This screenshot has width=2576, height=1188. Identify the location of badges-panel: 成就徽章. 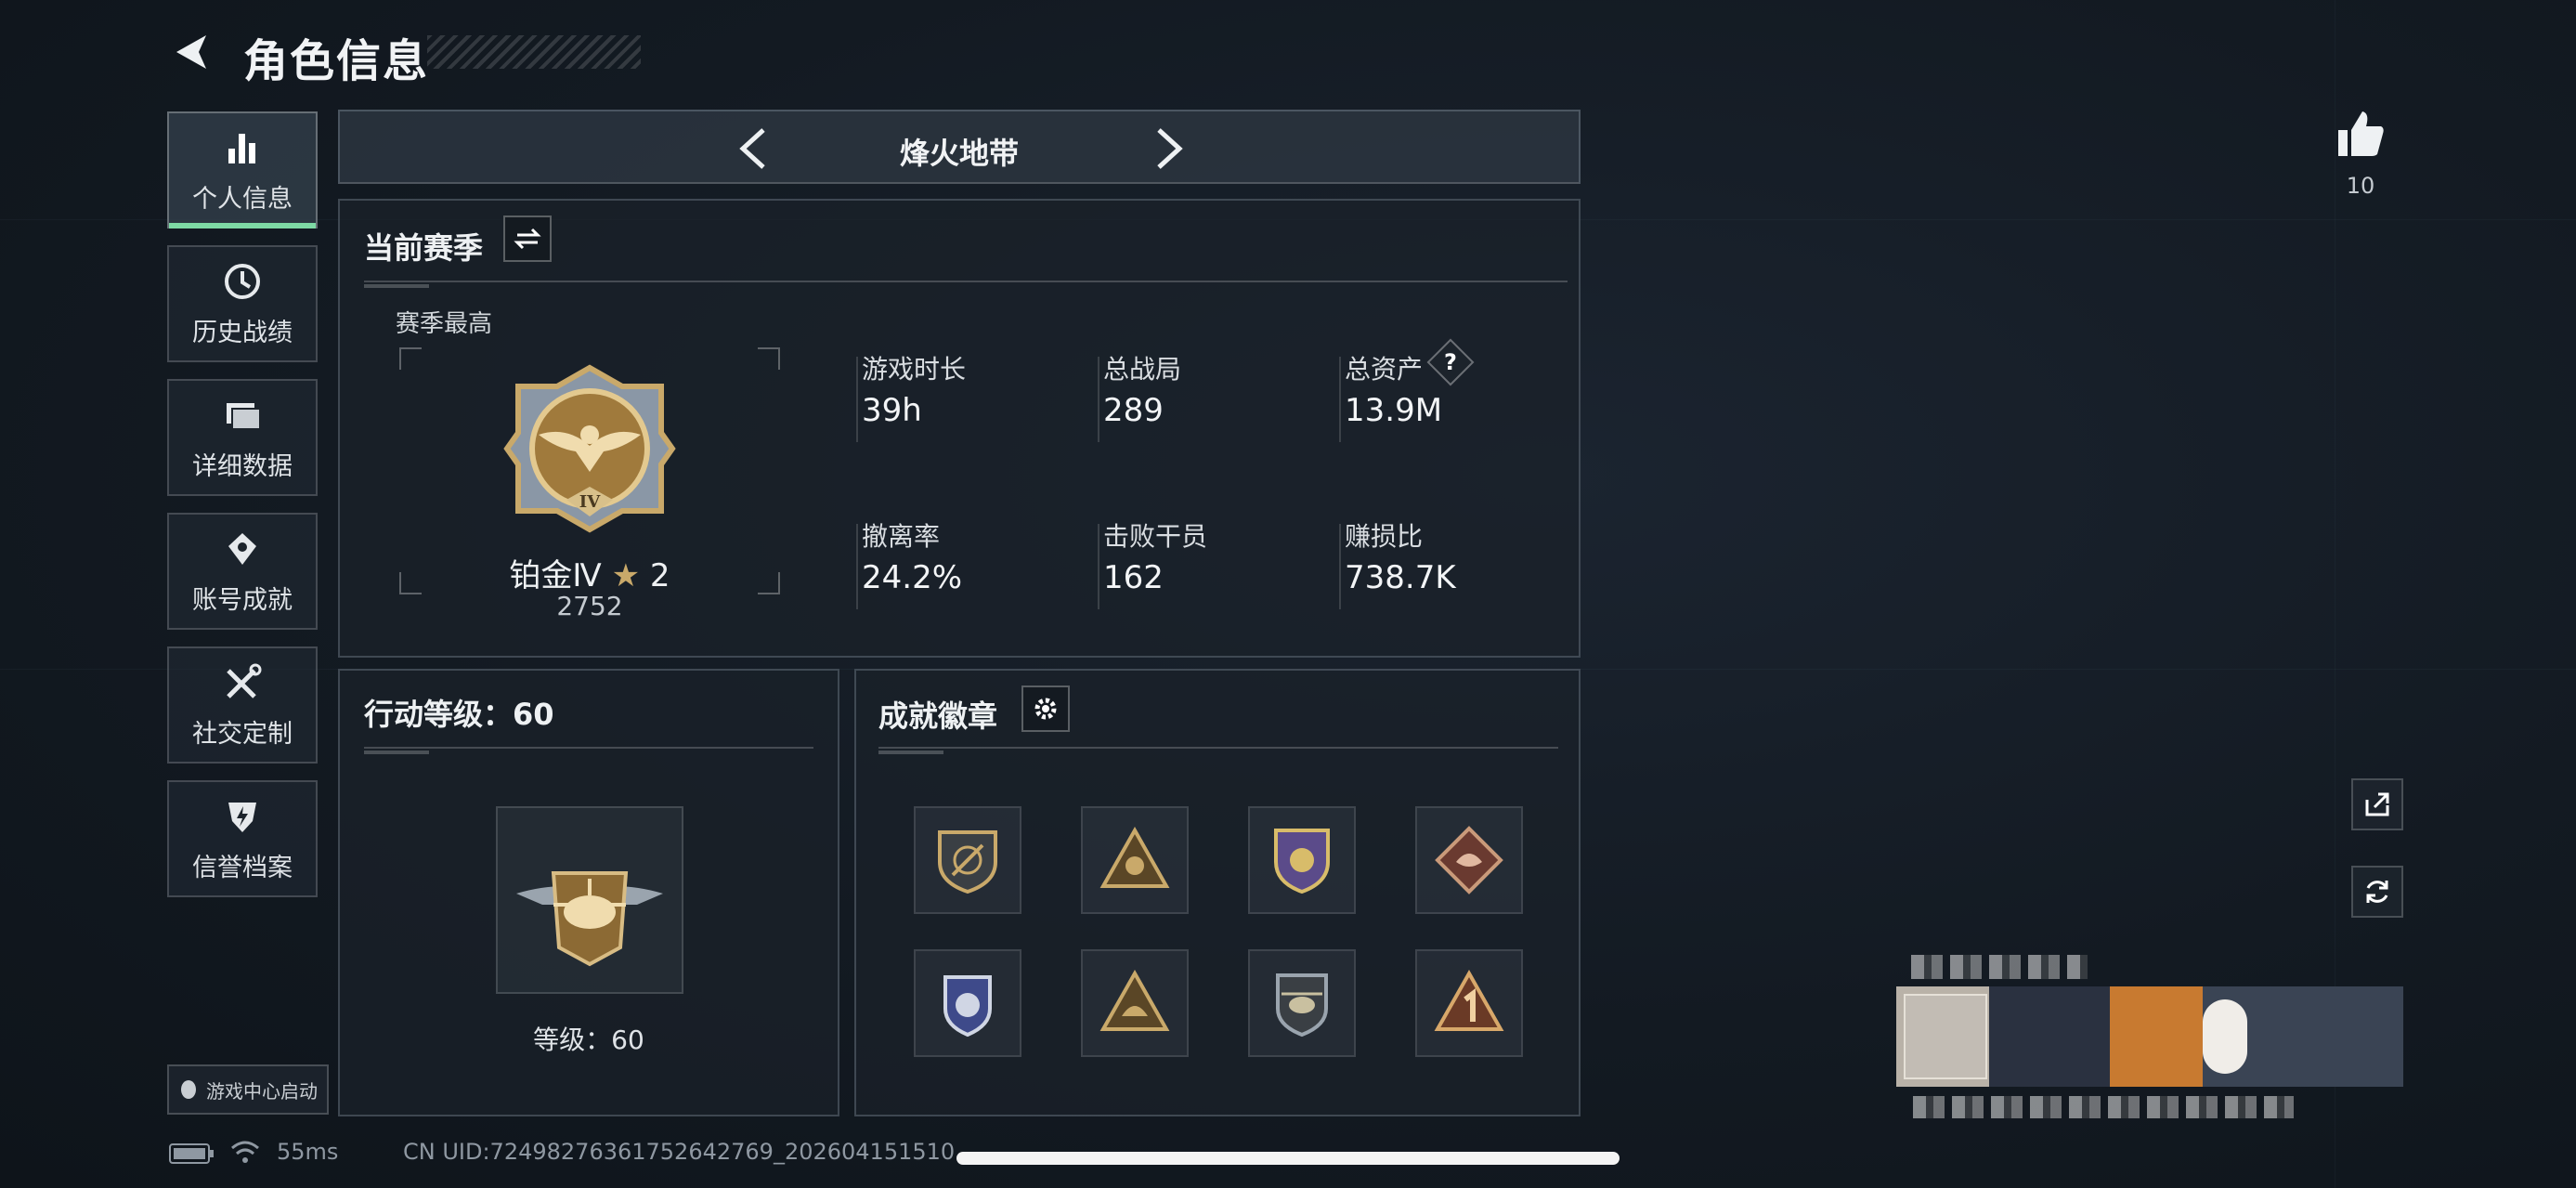
(1217, 892).